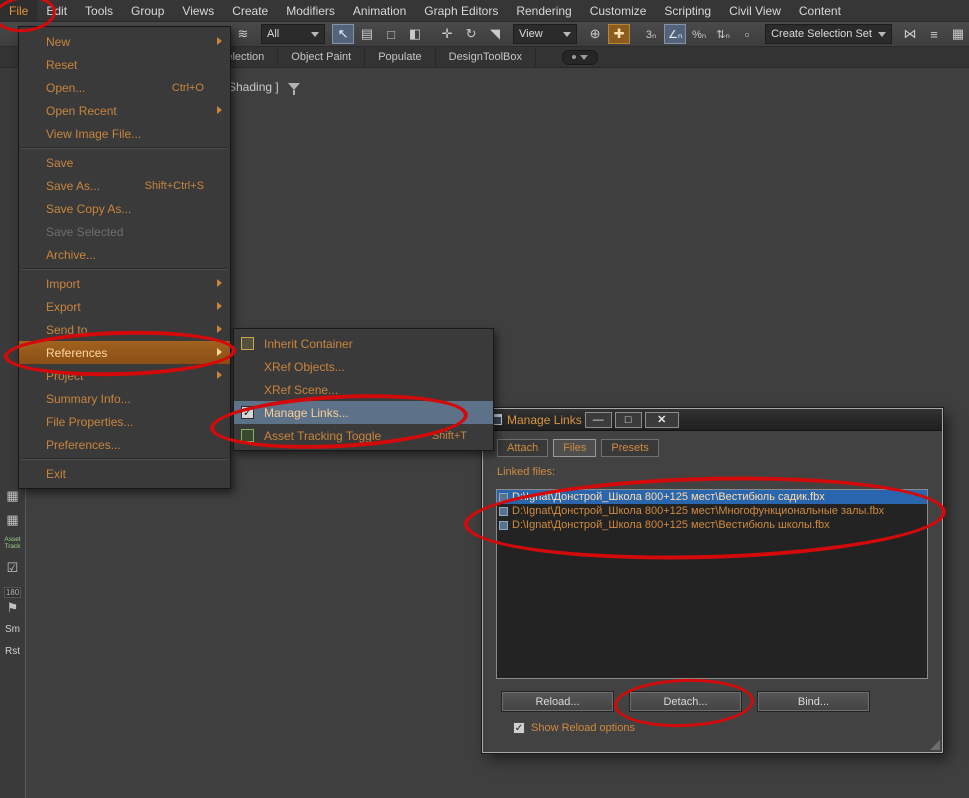  What do you see at coordinates (293, 34) in the screenshot?
I see `selection-filter-combo: All` at bounding box center [293, 34].